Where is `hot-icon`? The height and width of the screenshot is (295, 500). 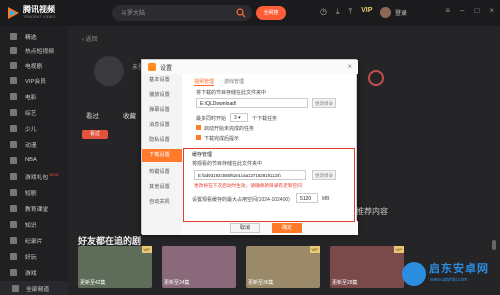 hot-icon is located at coordinates (13, 50).